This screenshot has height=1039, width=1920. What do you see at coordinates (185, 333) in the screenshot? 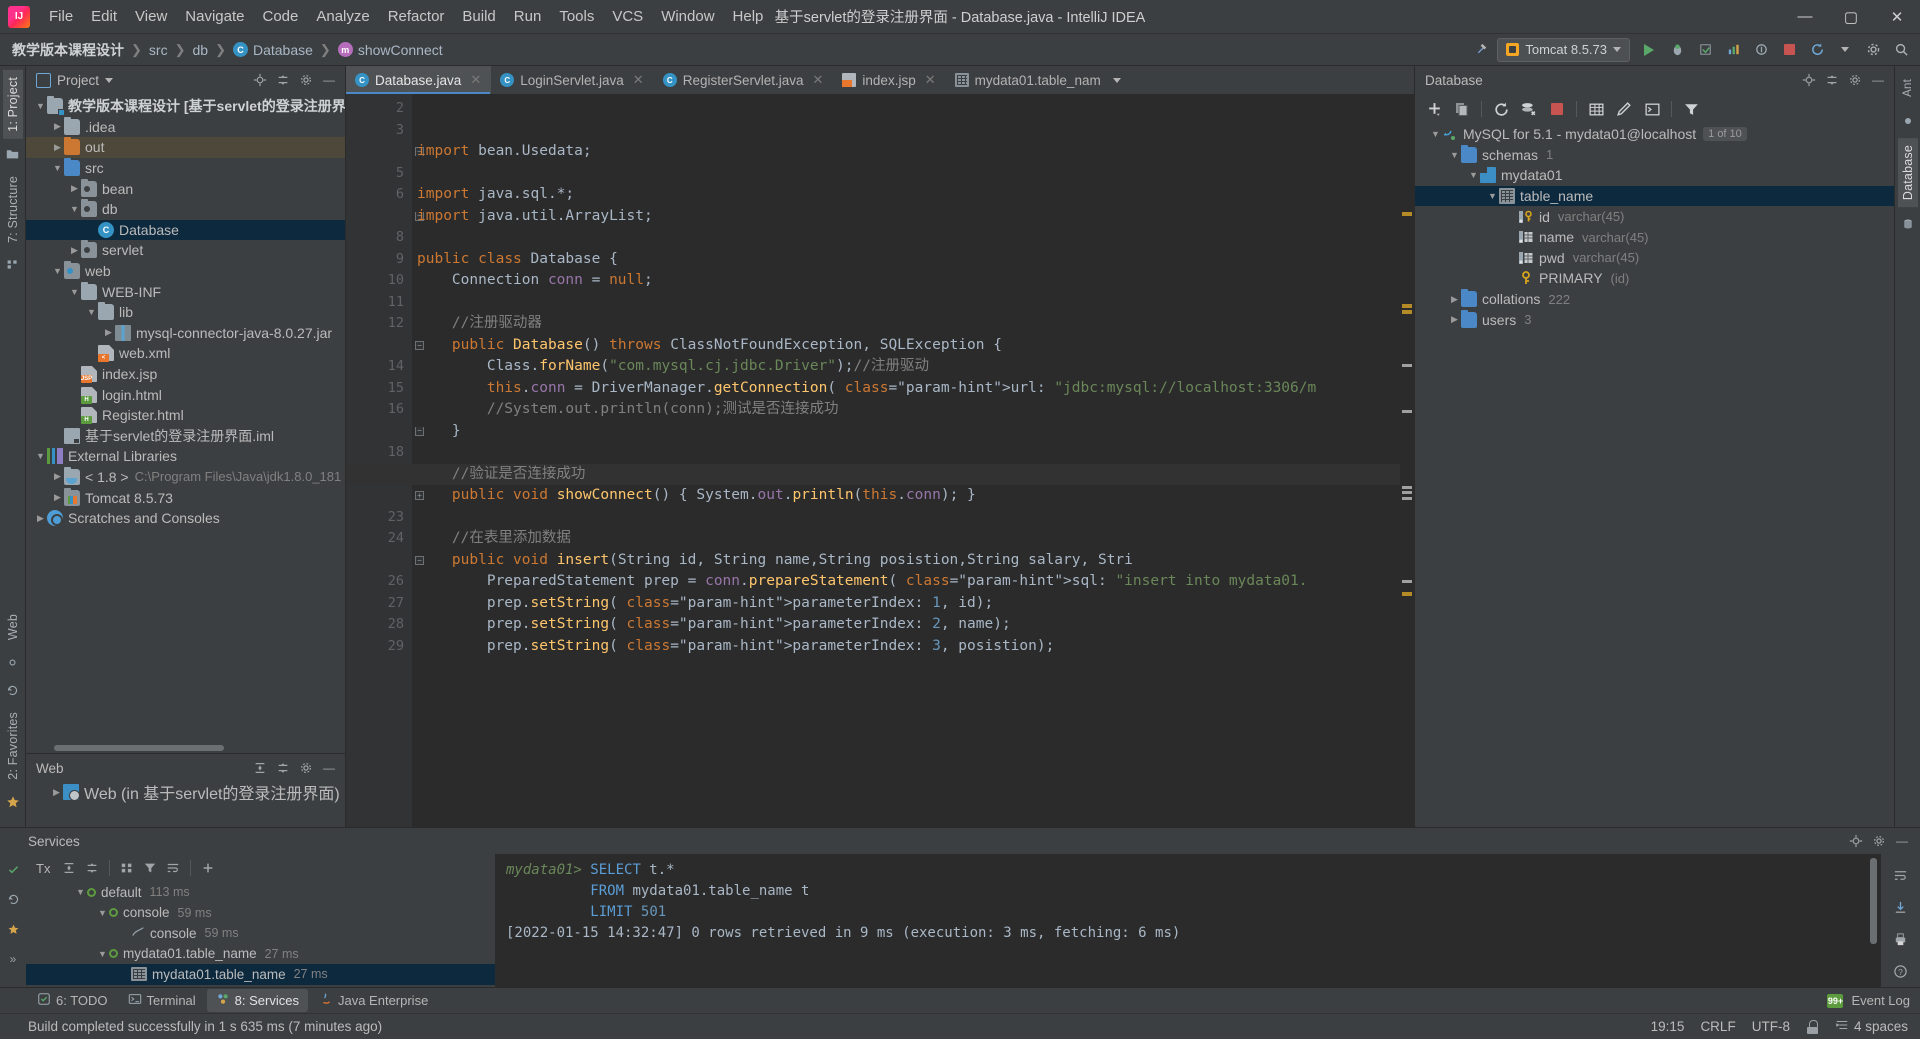
I see `project-tree-item: ▶ mysql-connector-java-8.0.27.jar` at bounding box center [185, 333].